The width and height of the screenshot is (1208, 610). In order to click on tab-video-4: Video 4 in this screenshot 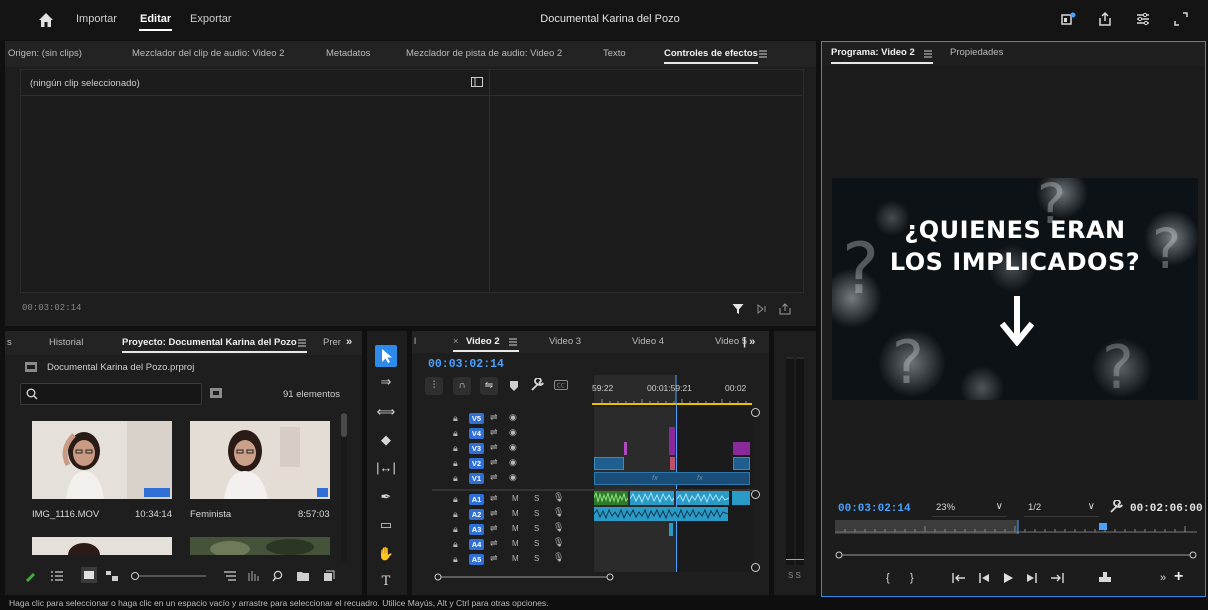, I will do `click(648, 342)`.